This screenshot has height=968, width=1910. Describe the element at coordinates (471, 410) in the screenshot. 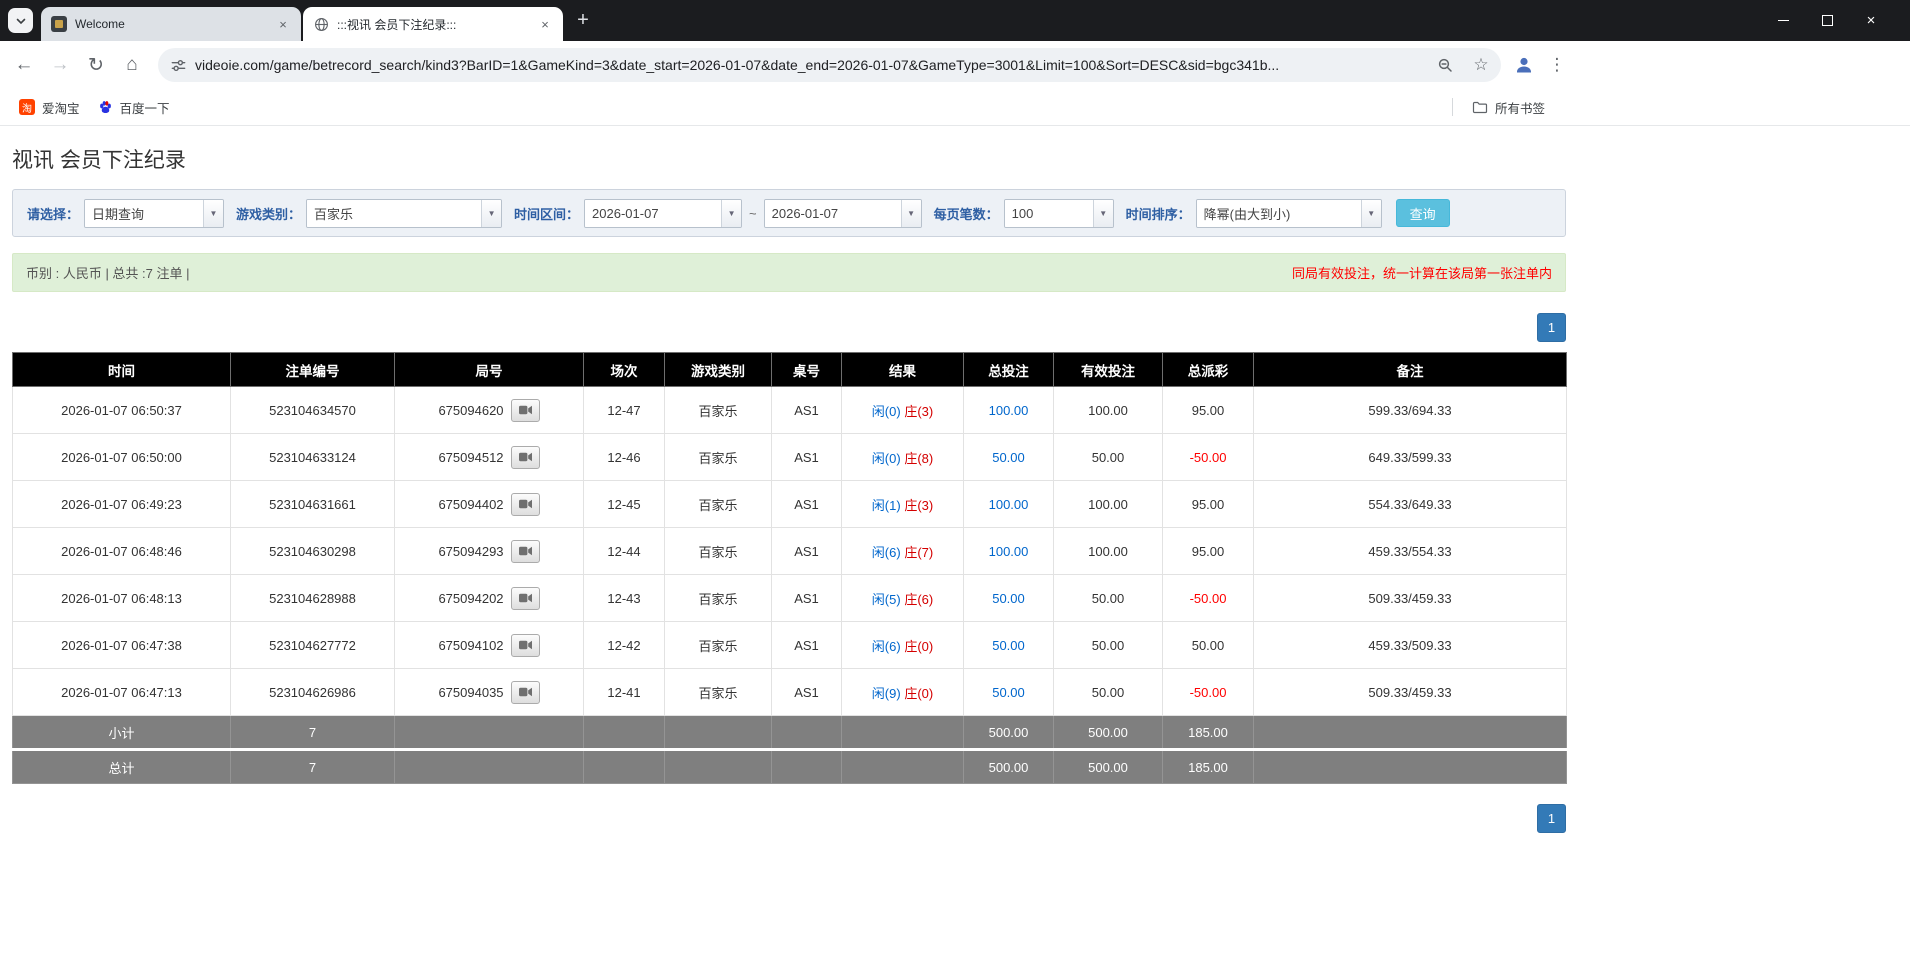

I see `round-id: 675094620` at that location.